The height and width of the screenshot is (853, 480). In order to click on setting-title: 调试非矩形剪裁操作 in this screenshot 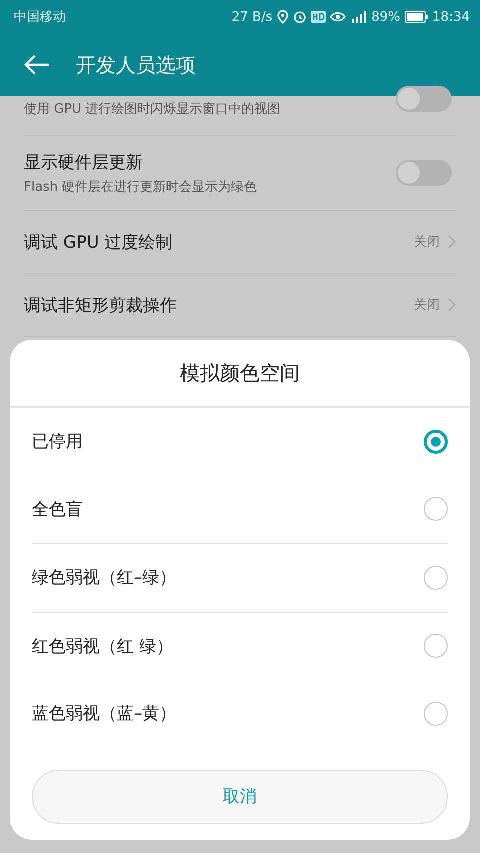, I will do `click(101, 305)`.